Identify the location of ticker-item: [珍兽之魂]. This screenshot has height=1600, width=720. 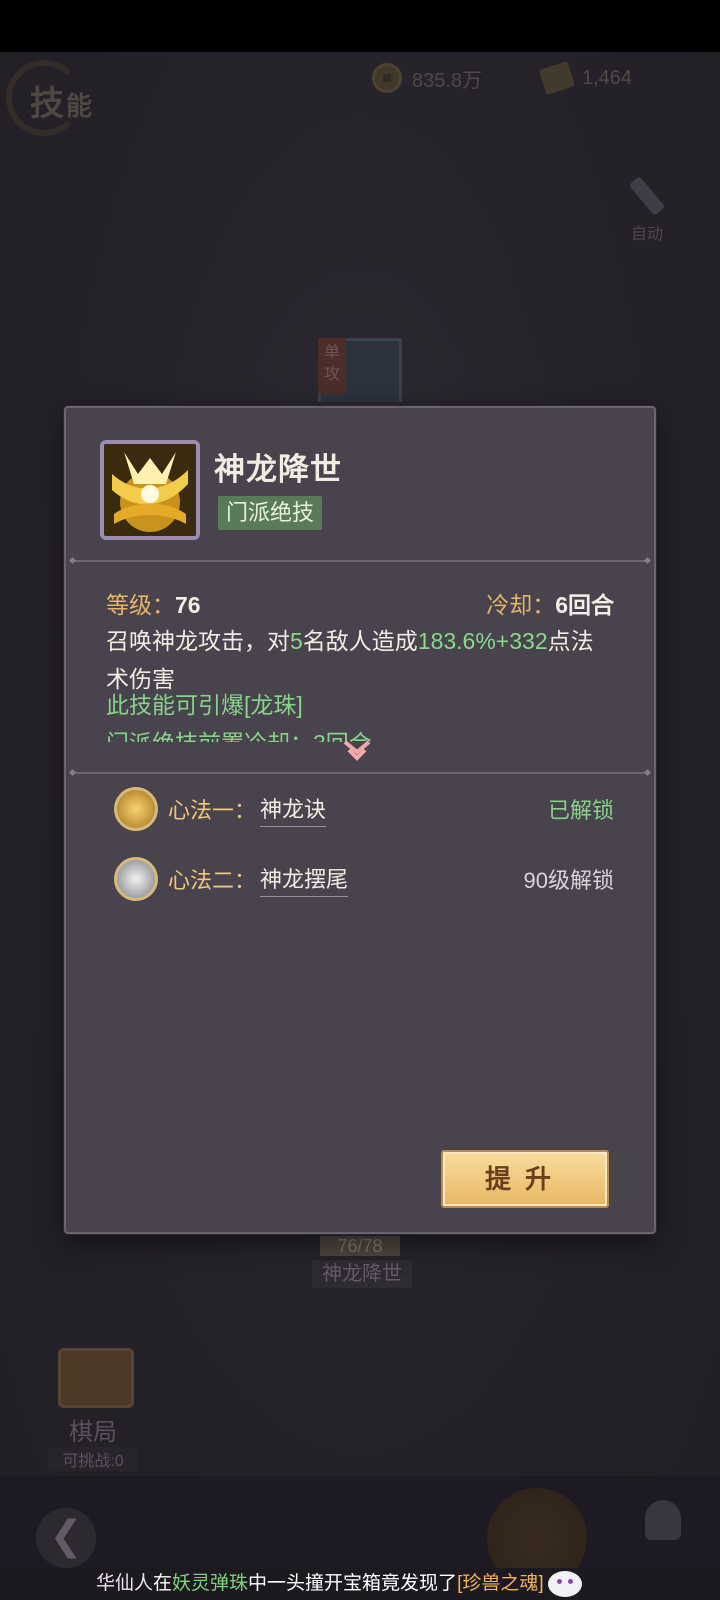
(500, 1583).